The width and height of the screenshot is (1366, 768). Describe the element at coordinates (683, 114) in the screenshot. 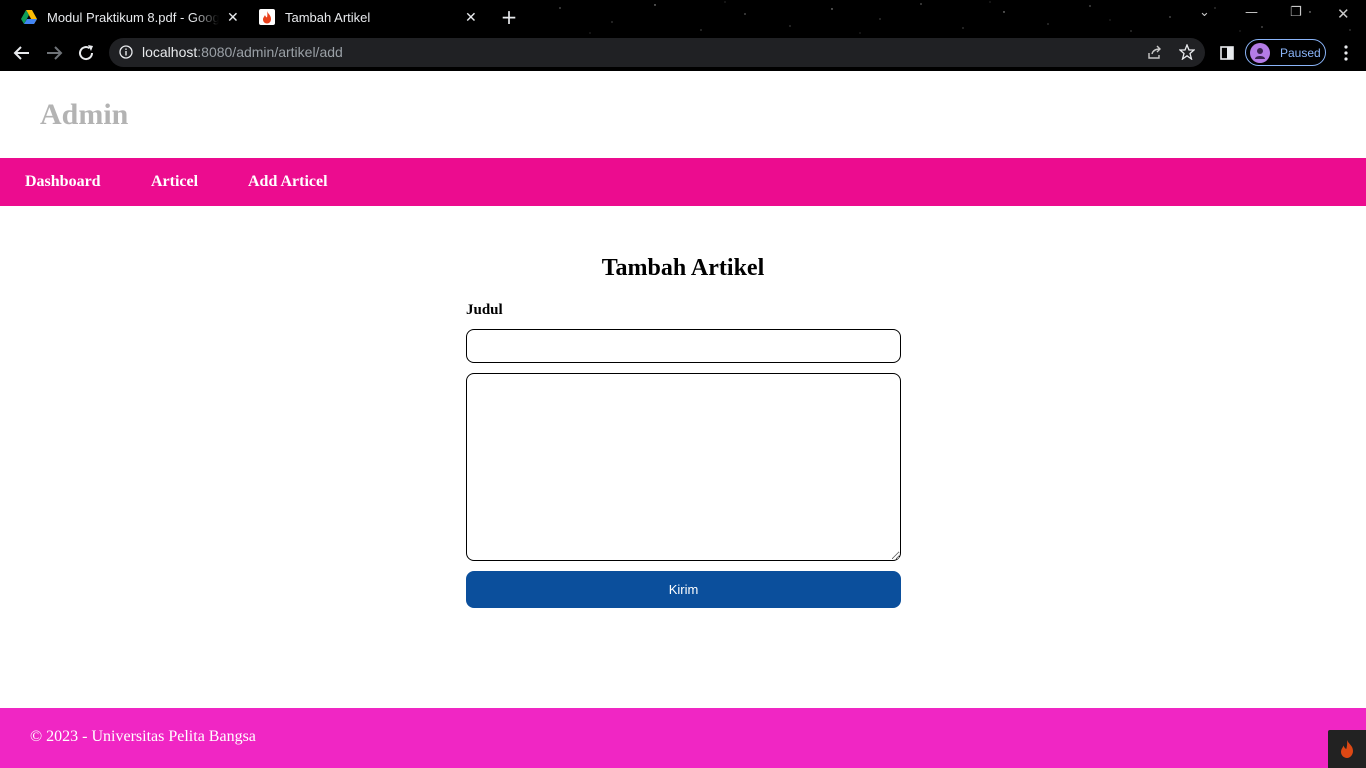

I see `site-header: Admin` at that location.